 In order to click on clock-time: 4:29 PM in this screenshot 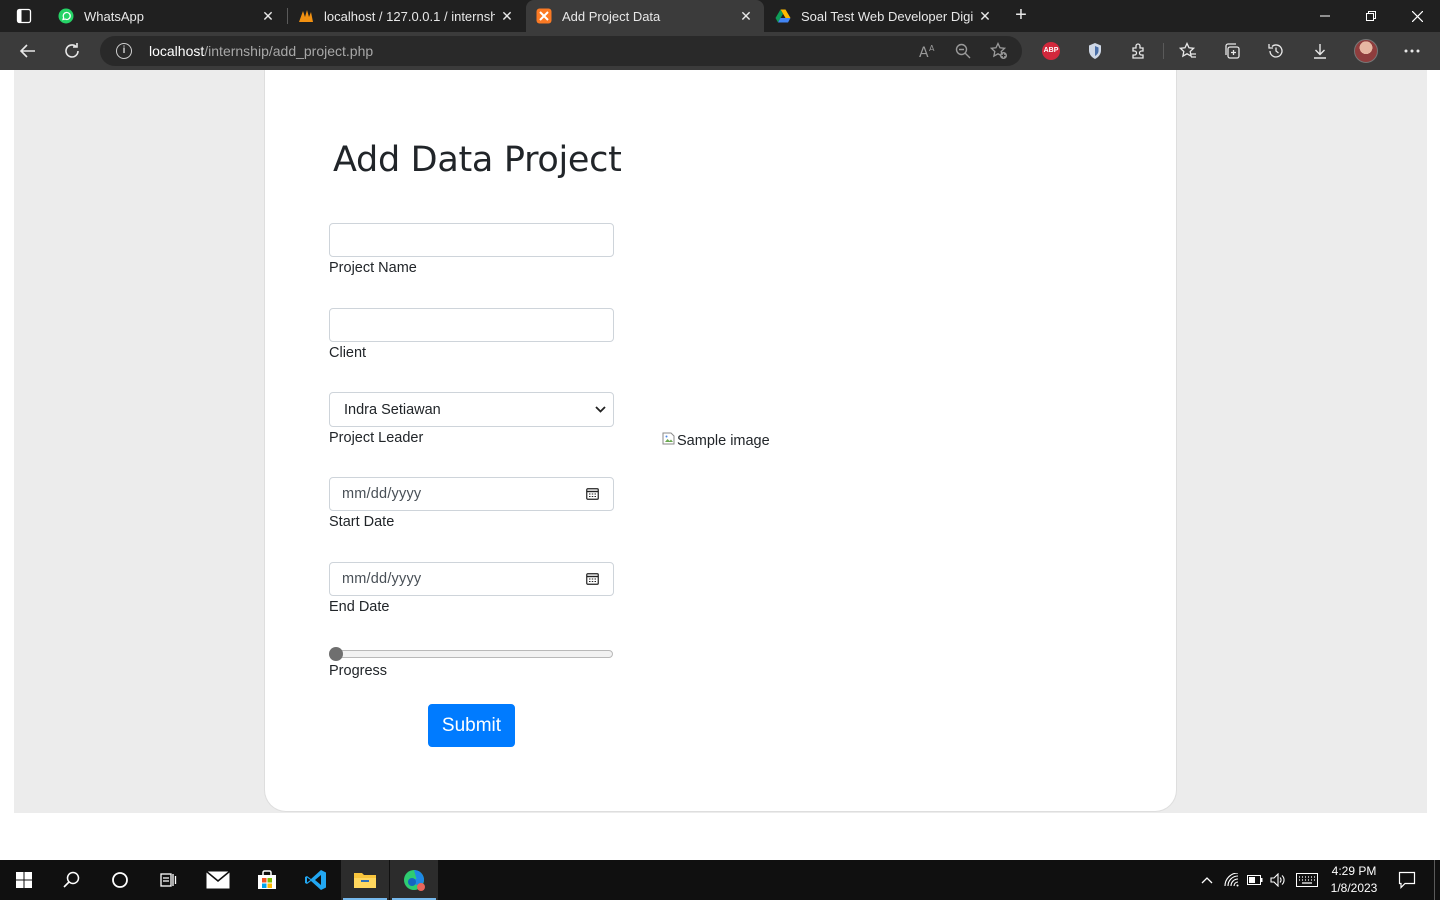, I will do `click(1354, 871)`.